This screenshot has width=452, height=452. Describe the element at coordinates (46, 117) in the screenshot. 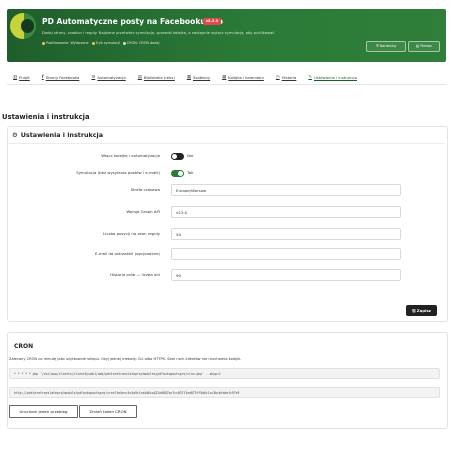

I see `page-title: Ustawienia i instrukcja` at that location.